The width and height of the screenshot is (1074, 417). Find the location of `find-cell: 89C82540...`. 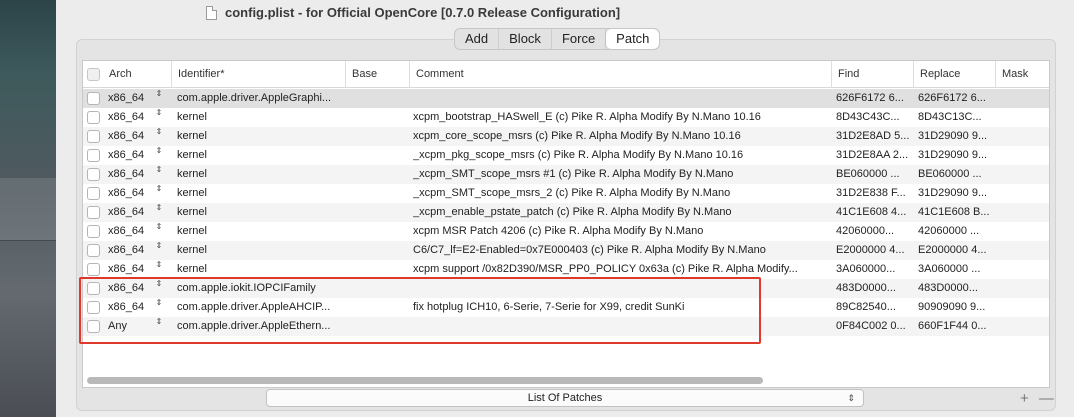

find-cell: 89C82540... is located at coordinates (866, 307).